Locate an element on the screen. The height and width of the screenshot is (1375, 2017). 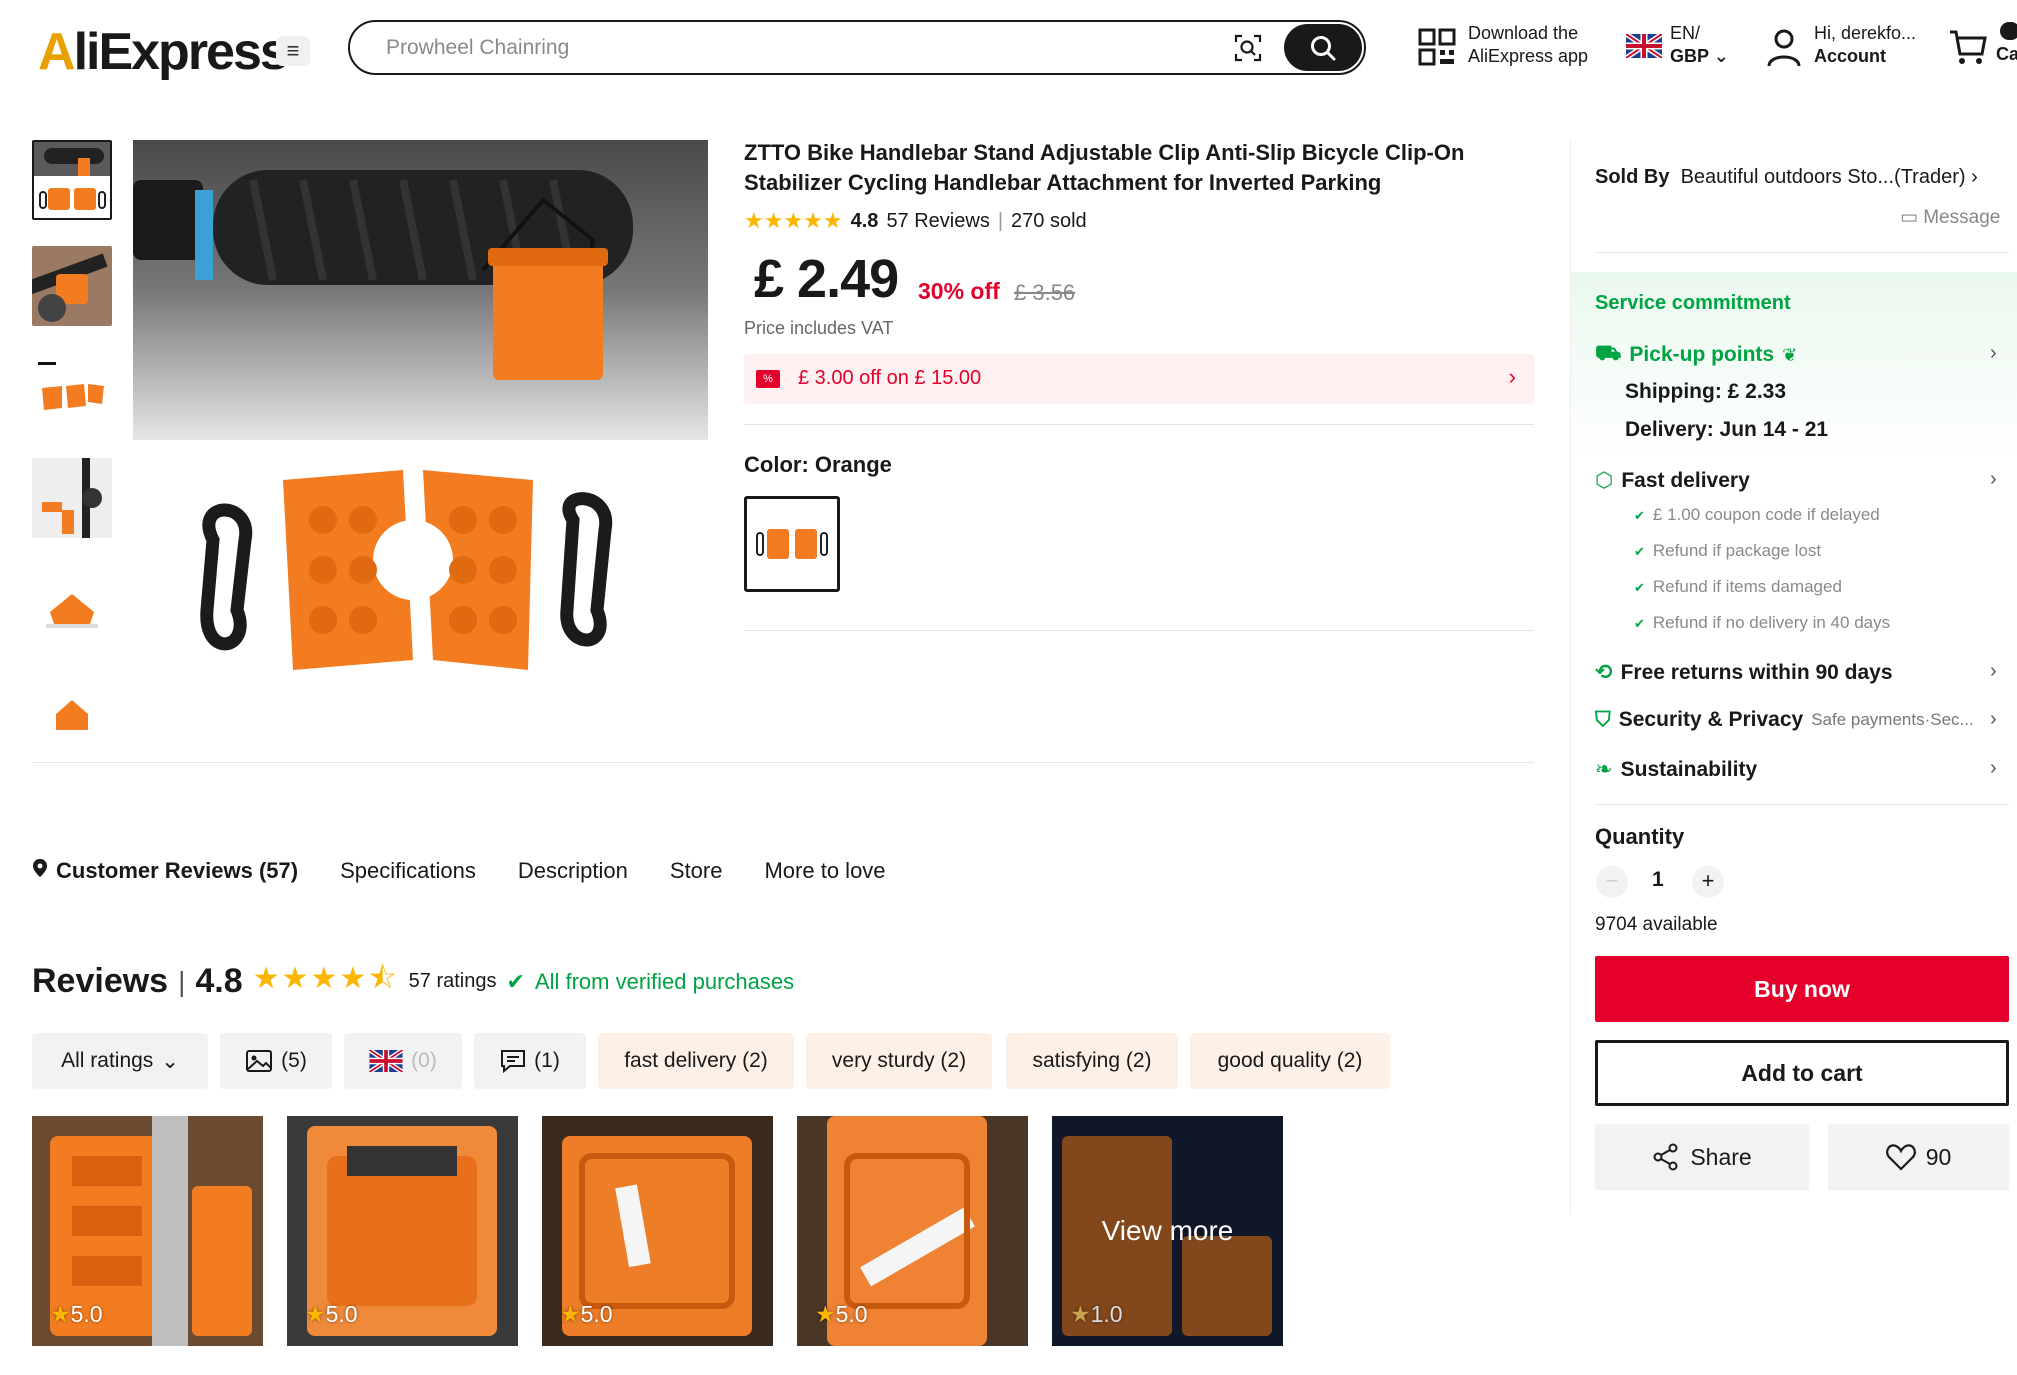
review-rating: ★1.0 is located at coordinates (1096, 1314).